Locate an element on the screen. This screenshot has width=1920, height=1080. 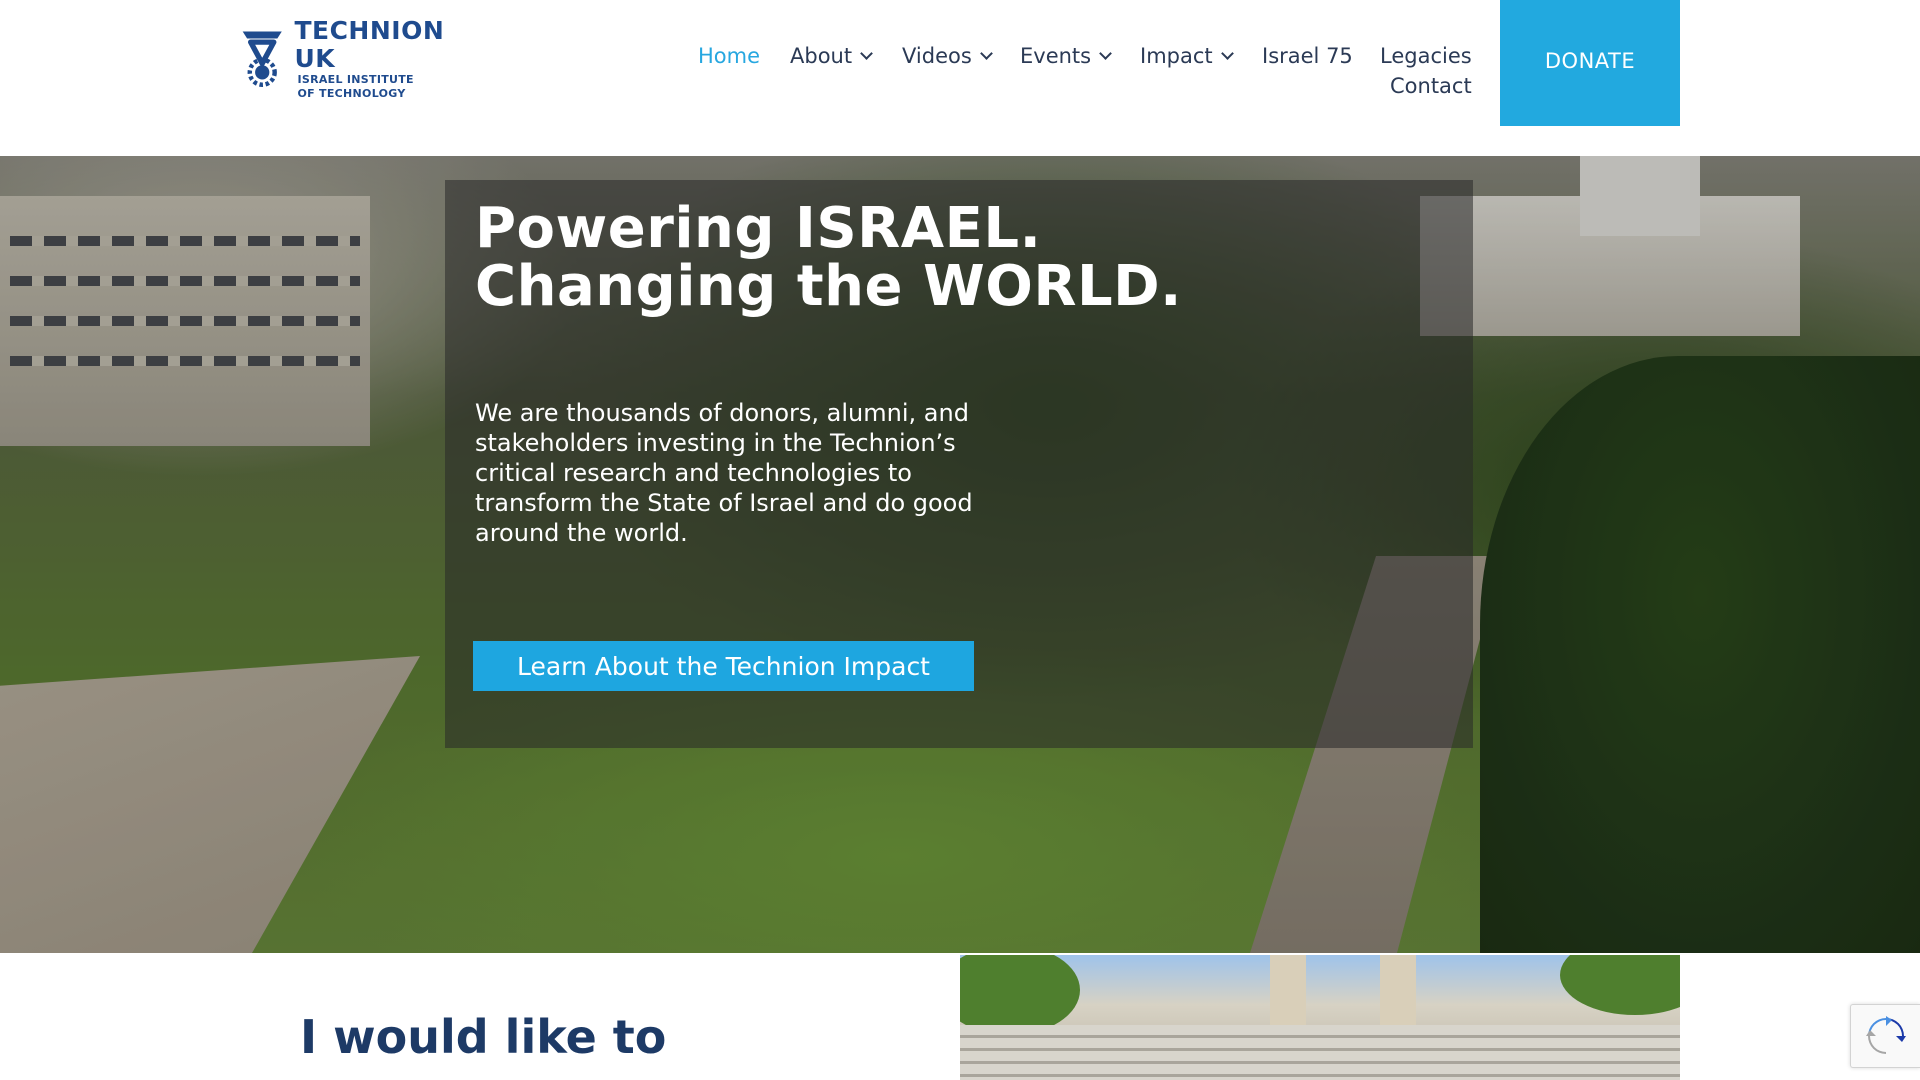
nav-item-israel-75: Israel 75 is located at coordinates (1307, 56).